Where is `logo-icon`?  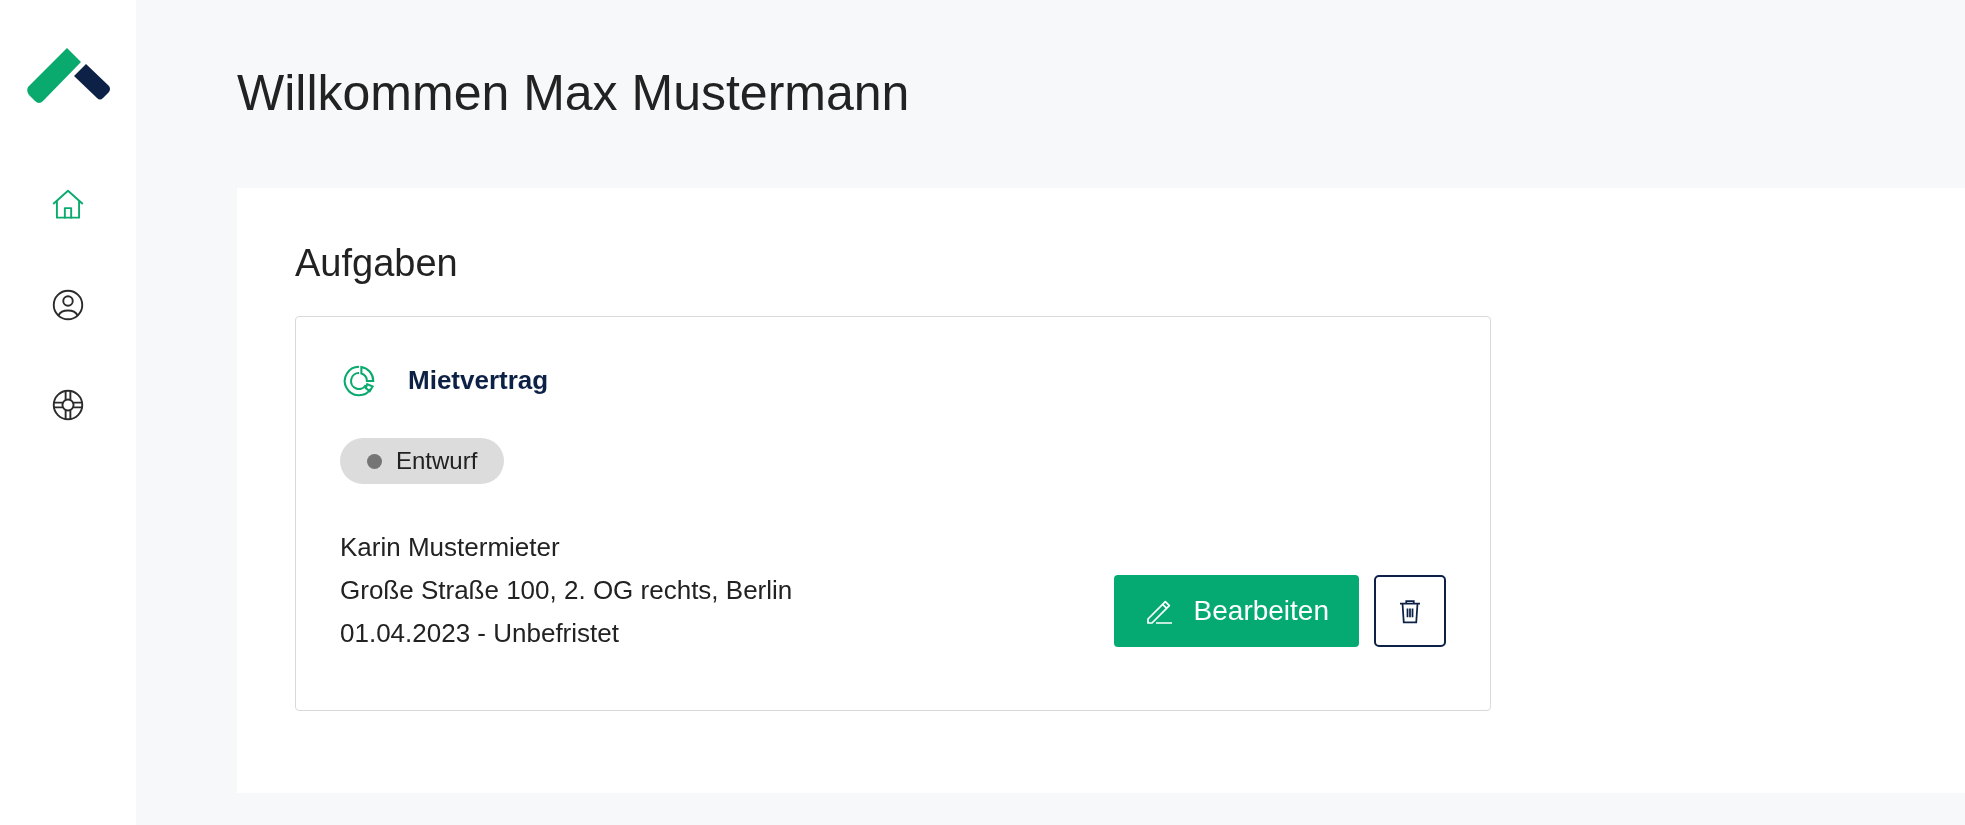
logo-icon is located at coordinates (68, 77).